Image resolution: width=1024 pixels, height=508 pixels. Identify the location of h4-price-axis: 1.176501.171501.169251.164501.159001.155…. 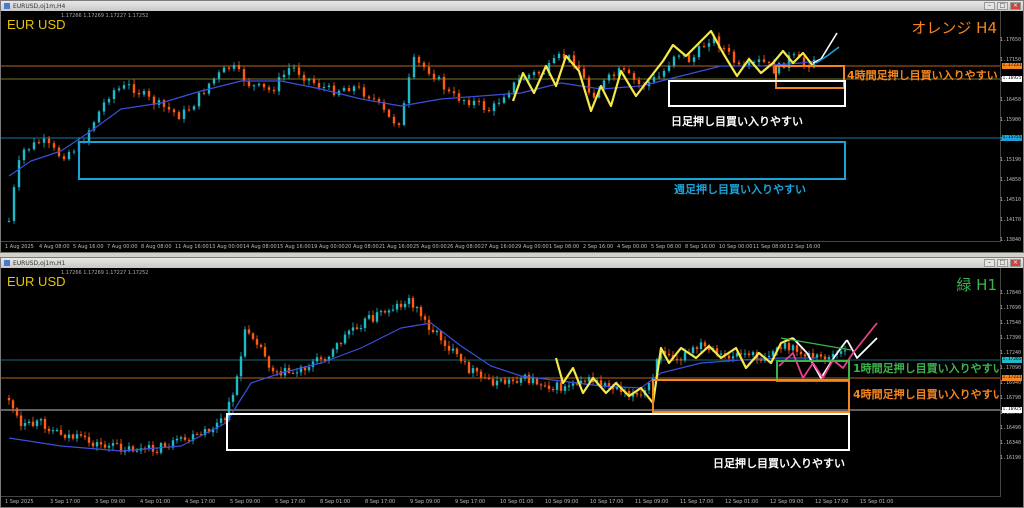
(1011, 127).